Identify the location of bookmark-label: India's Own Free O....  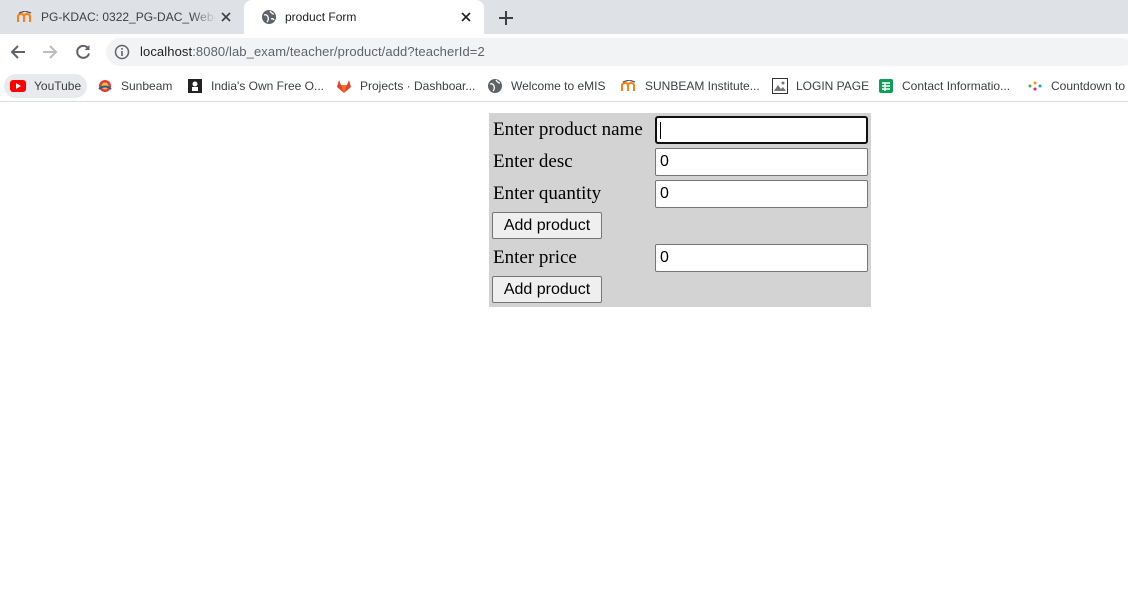
(267, 86).